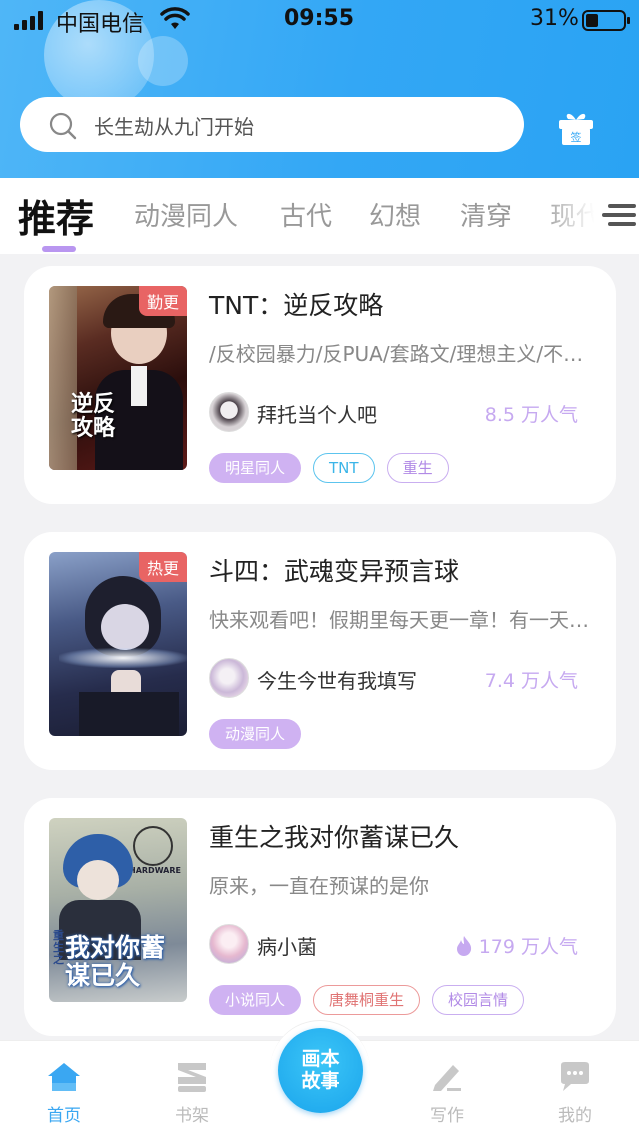 This screenshot has width=639, height=1136. What do you see at coordinates (554, 18) in the screenshot?
I see `battery-percent: 31%` at bounding box center [554, 18].